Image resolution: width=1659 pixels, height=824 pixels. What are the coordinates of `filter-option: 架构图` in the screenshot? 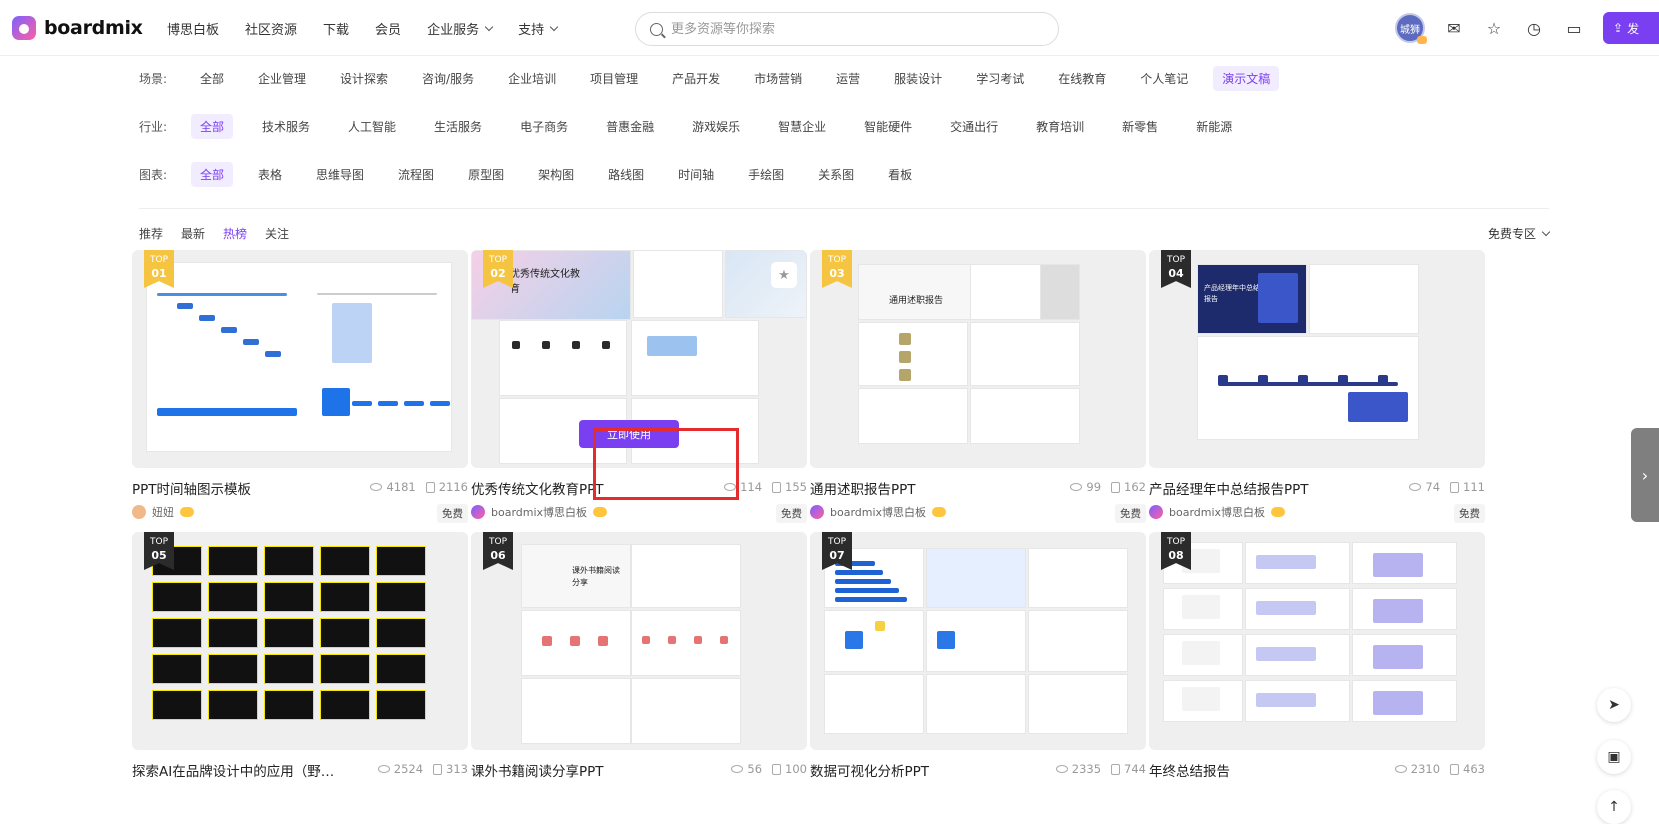 It's located at (556, 174).